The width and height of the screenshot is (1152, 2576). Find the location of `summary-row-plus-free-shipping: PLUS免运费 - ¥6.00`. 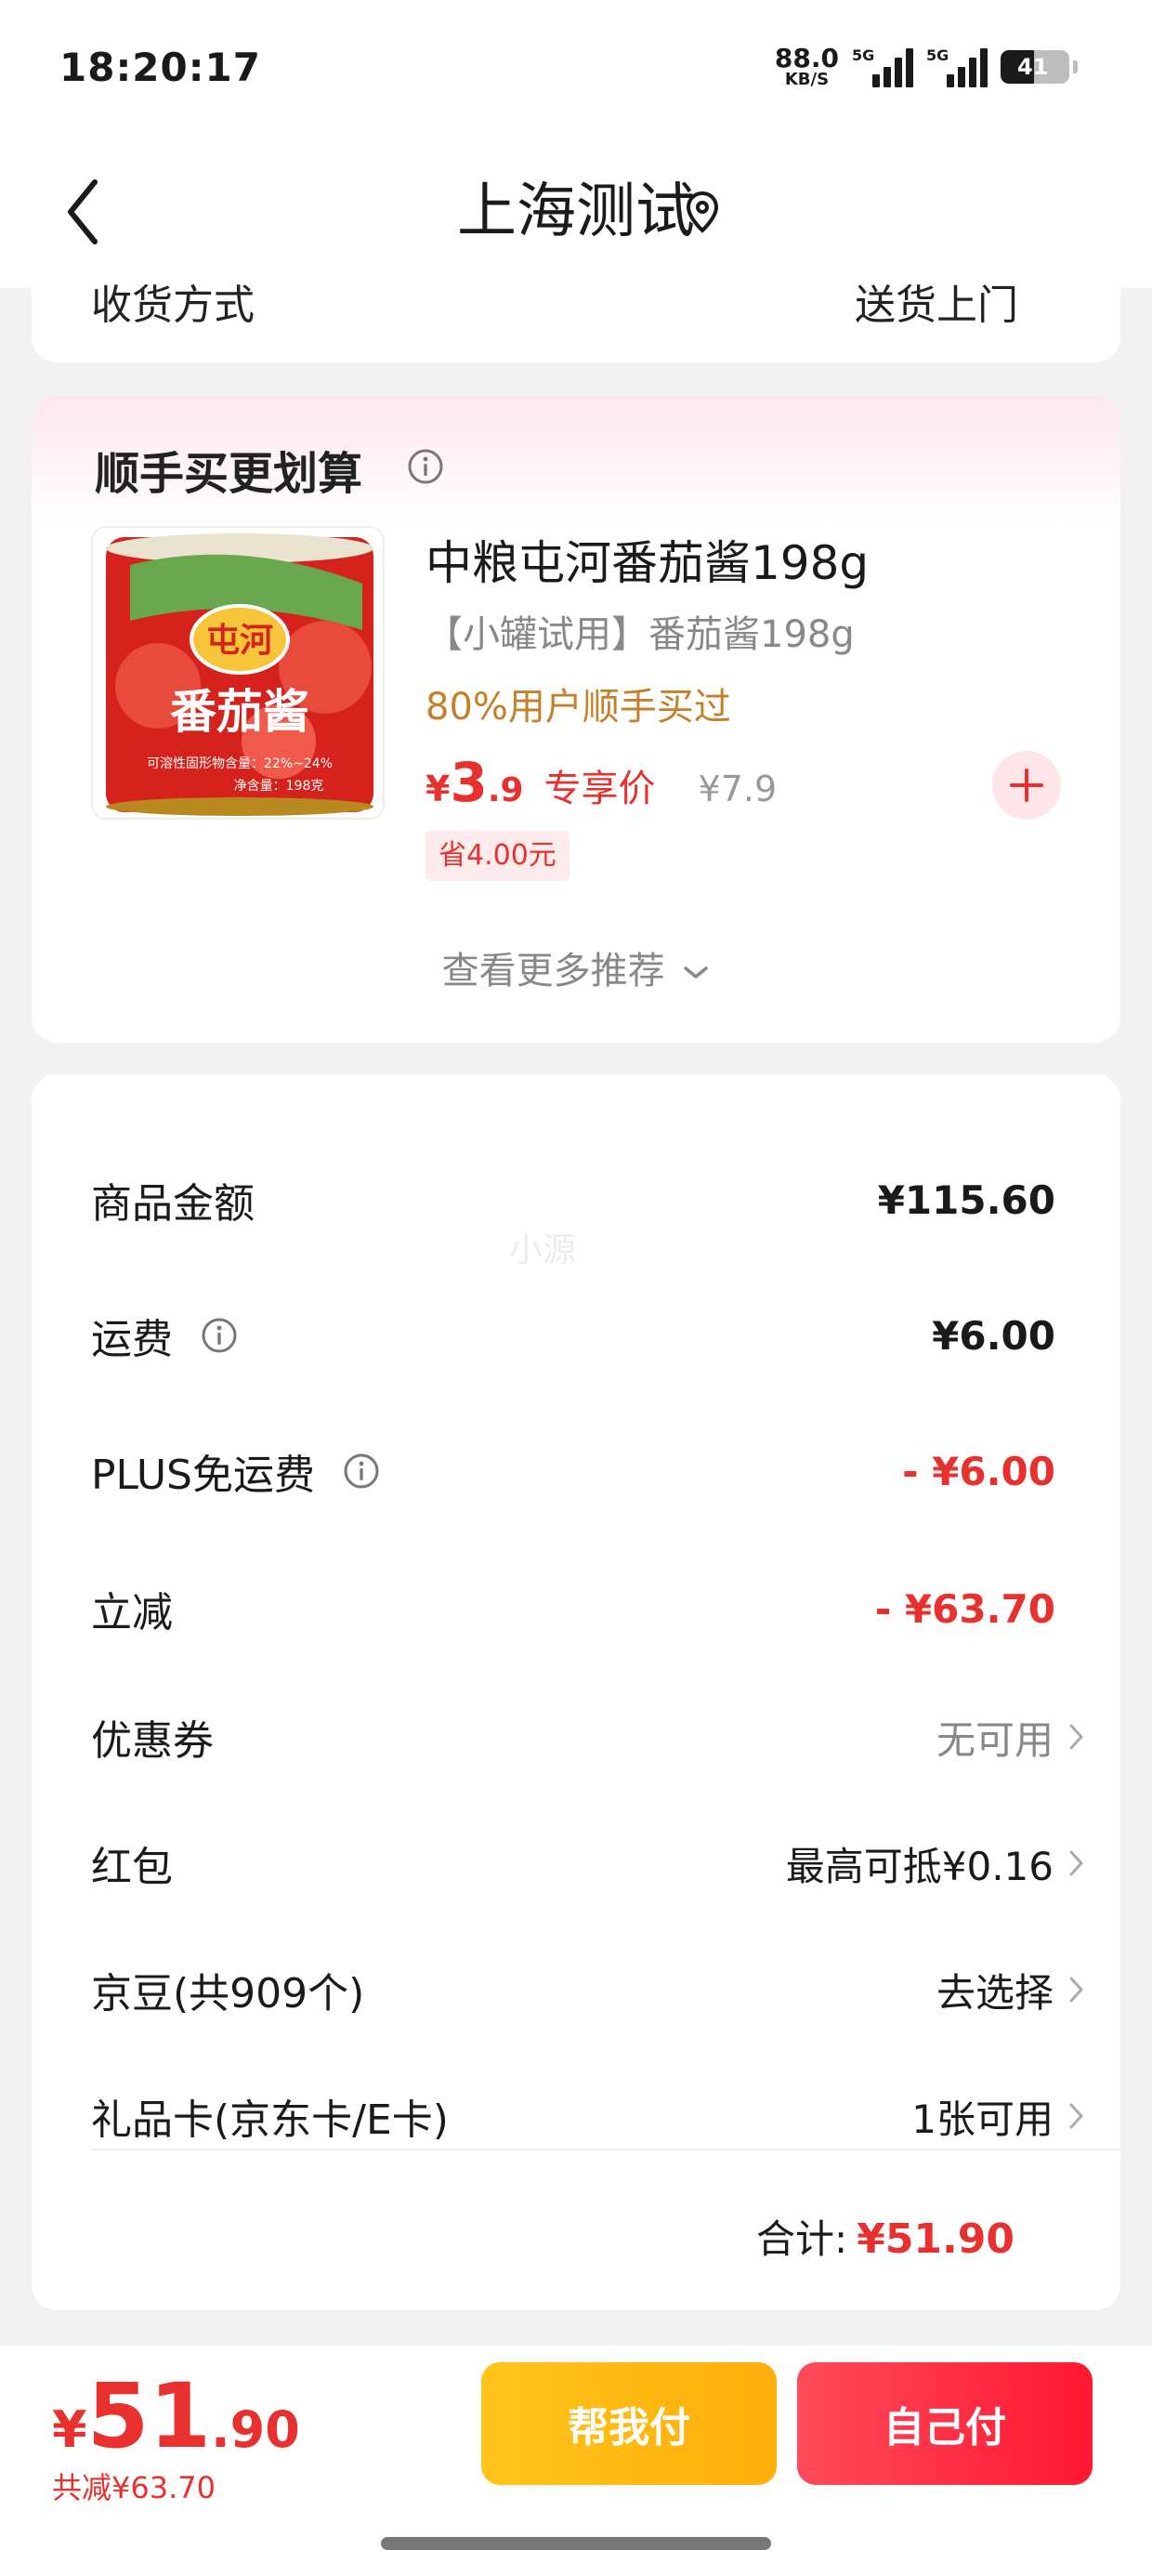

summary-row-plus-free-shipping: PLUS免运费 - ¥6.00 is located at coordinates (573, 1471).